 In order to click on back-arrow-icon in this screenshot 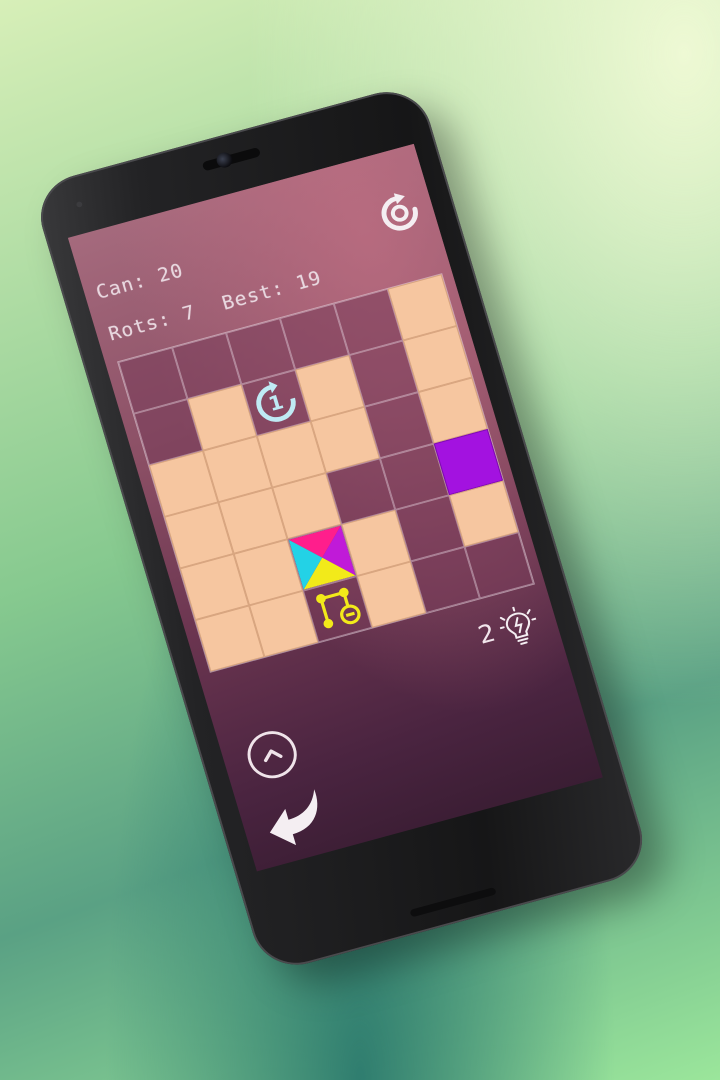, I will do `click(293, 817)`.